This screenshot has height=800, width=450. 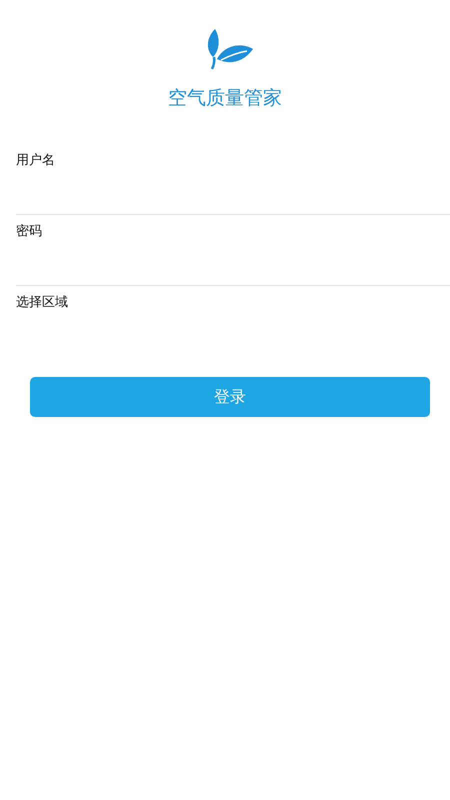 I want to click on leaf-logo-icon, so click(x=230, y=49).